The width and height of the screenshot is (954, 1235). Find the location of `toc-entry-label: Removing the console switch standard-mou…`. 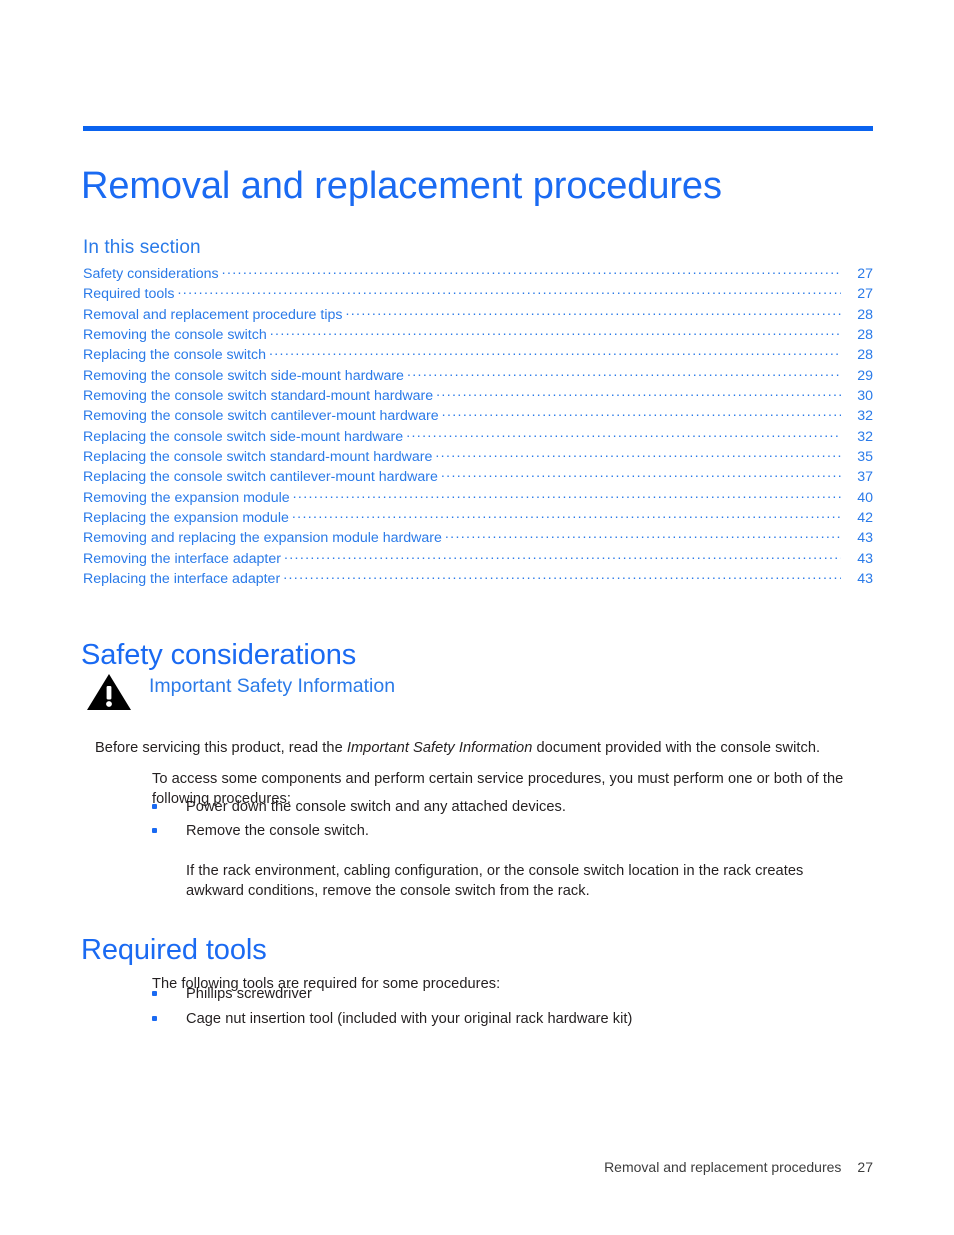

toc-entry-label: Removing the console switch standard-mou… is located at coordinates (258, 396).